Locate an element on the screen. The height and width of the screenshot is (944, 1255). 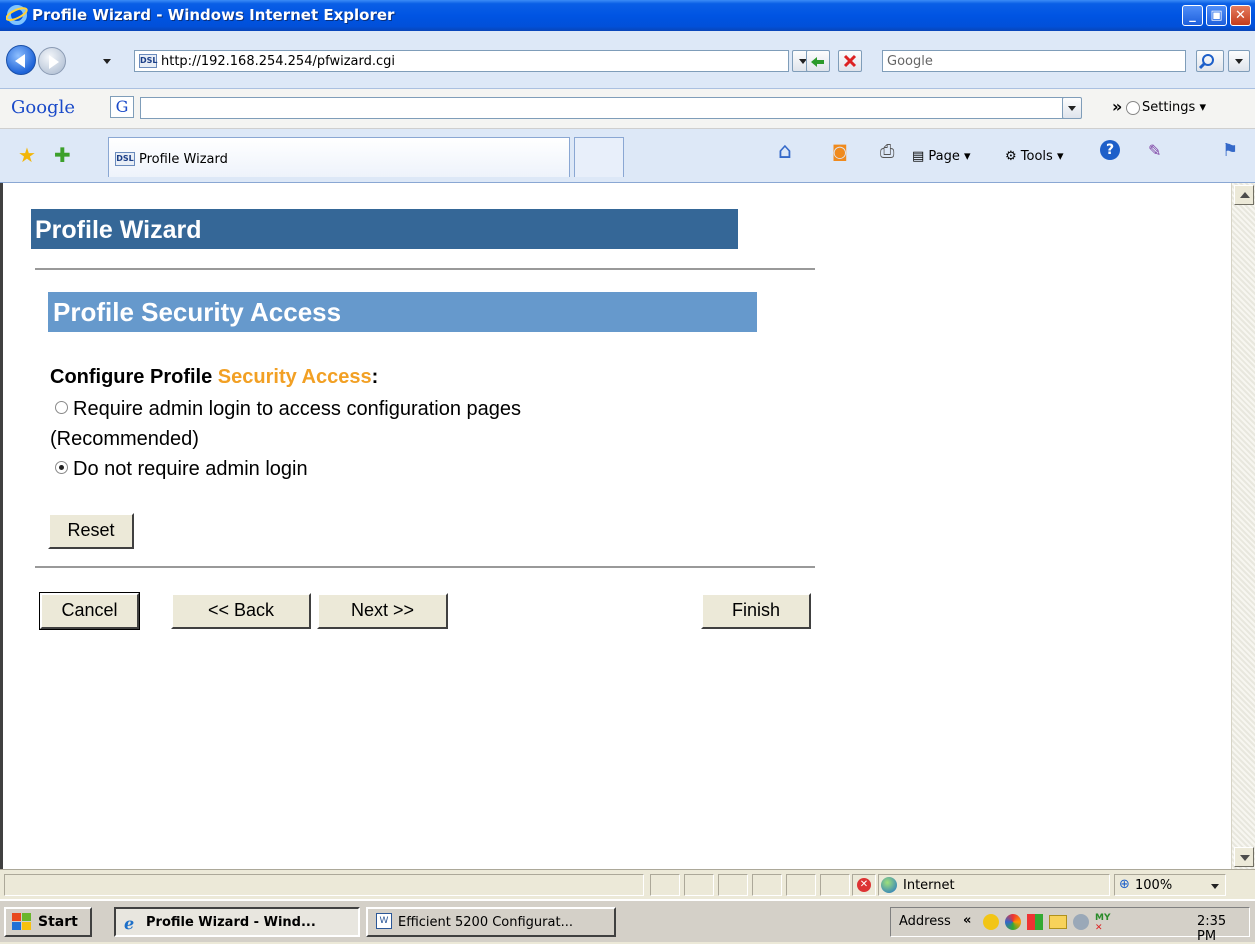
globe-icon is located at coordinates (889, 885).